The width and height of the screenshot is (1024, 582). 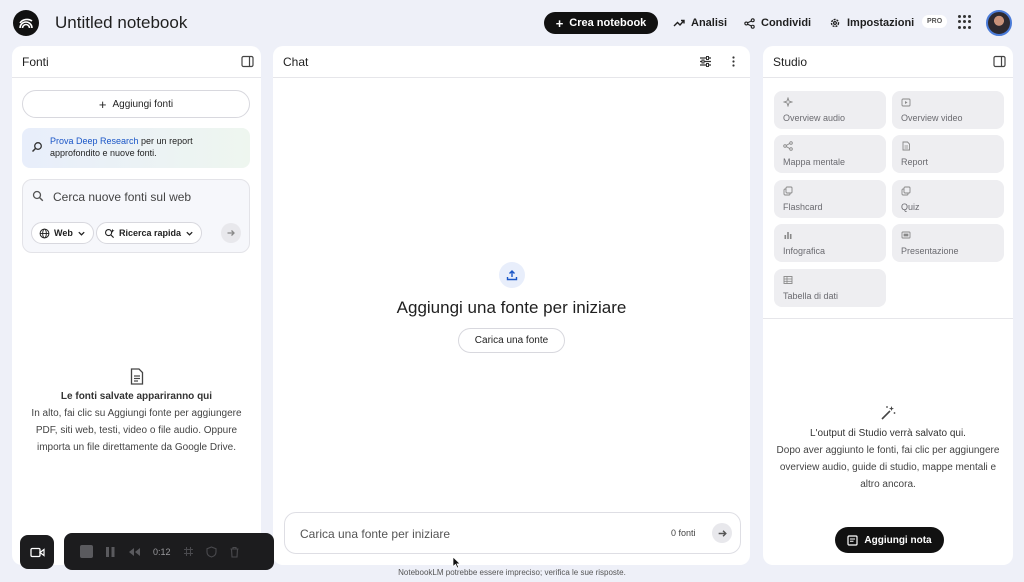 I want to click on camera-icon, so click(x=37, y=552).